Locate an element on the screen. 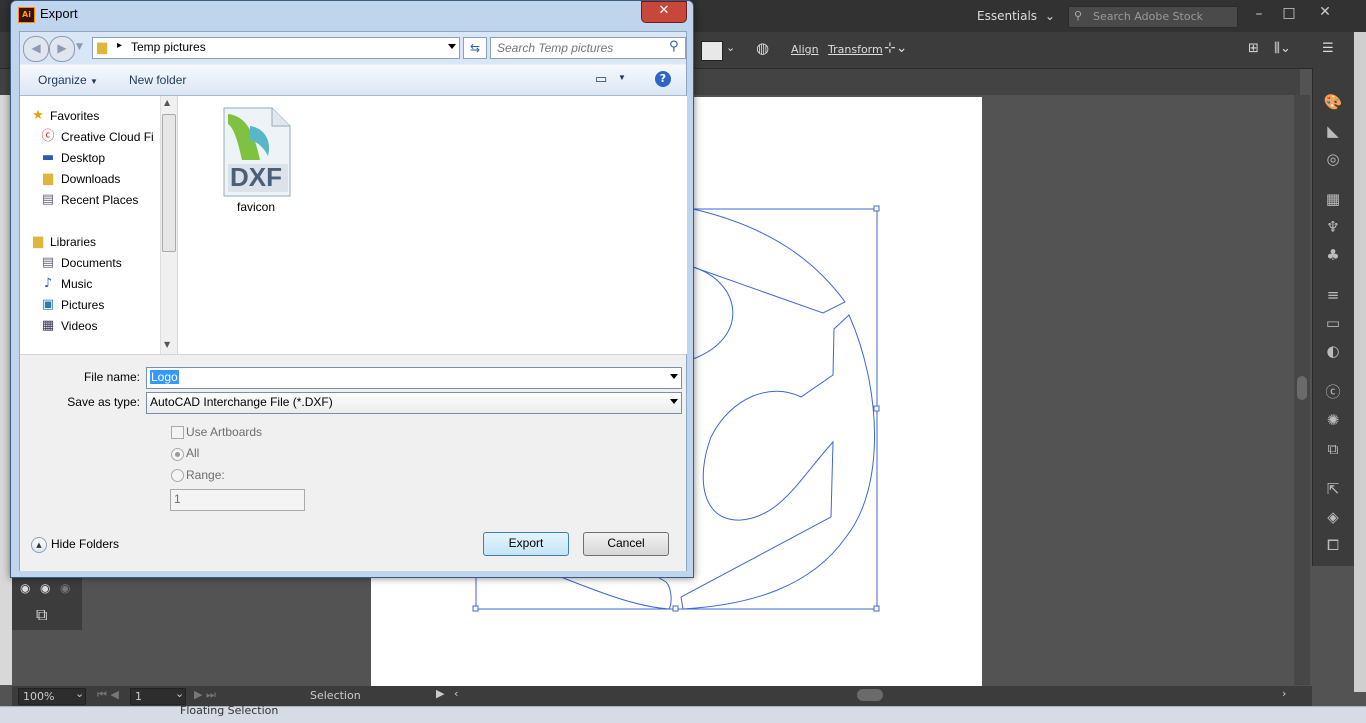 The image size is (1366, 723). handle-middle-right is located at coordinates (876, 408).